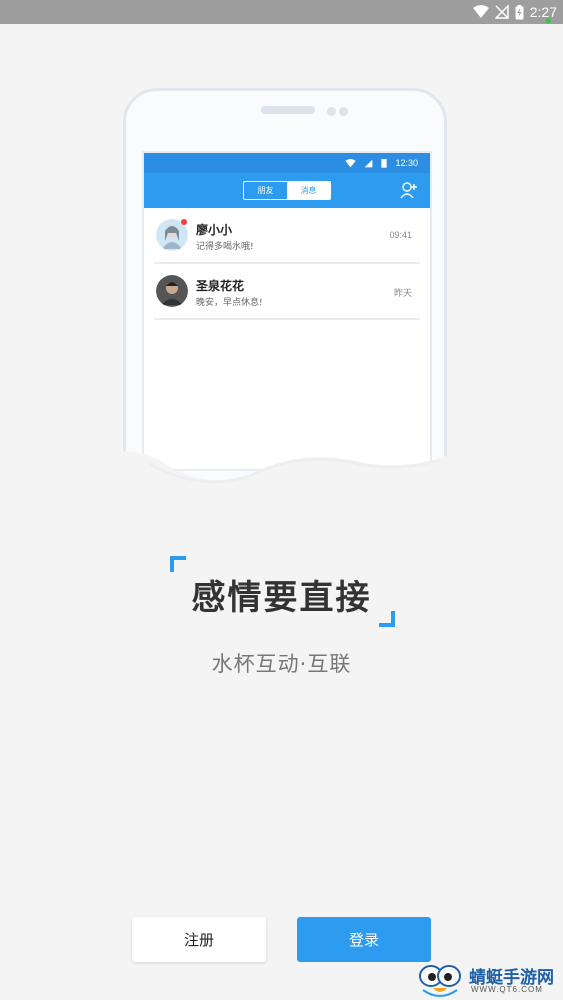 This screenshot has height=1000, width=563. Describe the element at coordinates (288, 110) in the screenshot. I see `phone-speaker` at that location.